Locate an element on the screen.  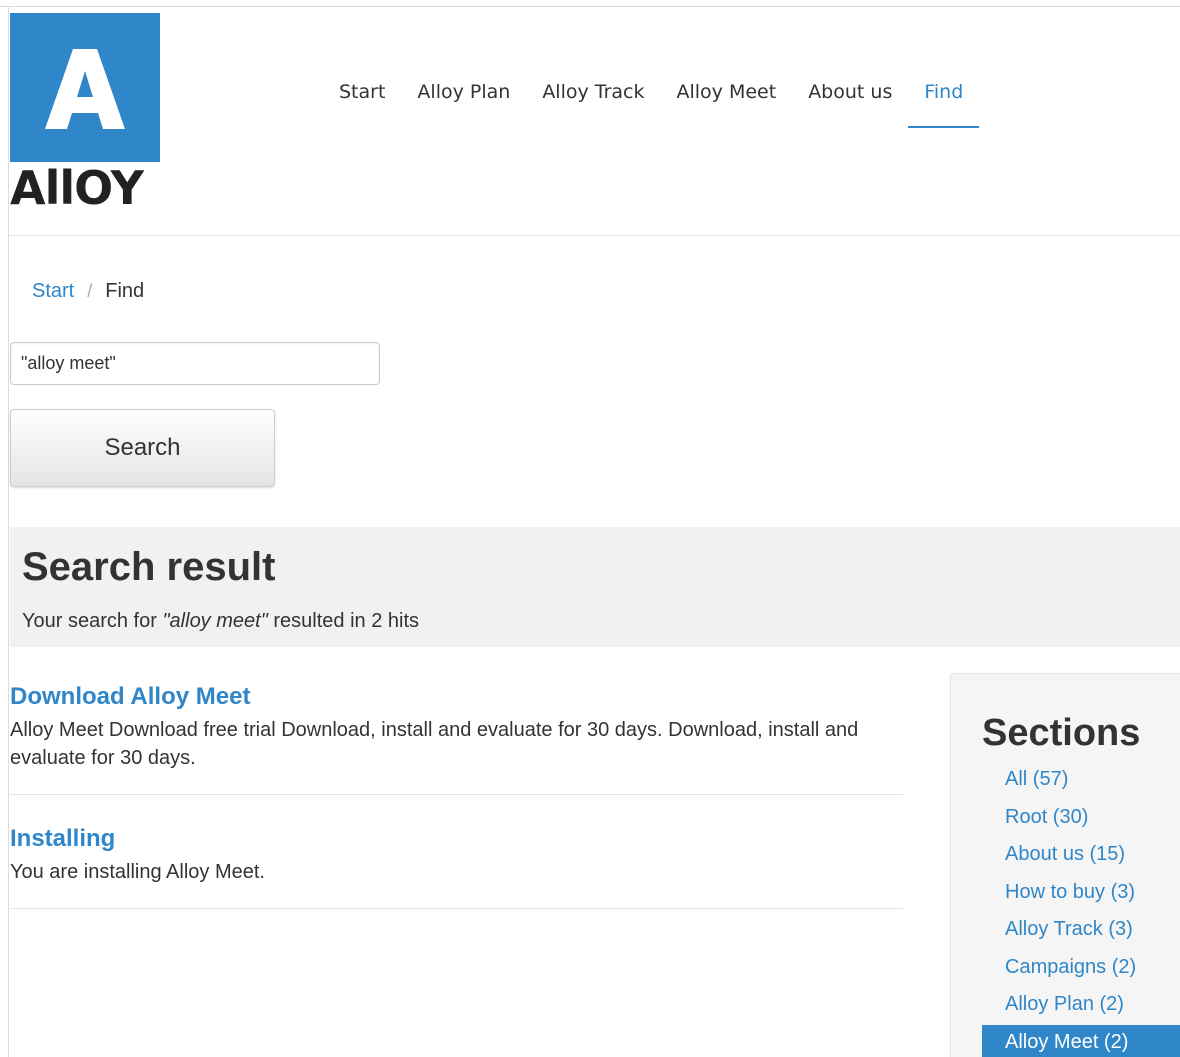
section-link-campaigns: Campaigns (2) is located at coordinates (1081, 967).